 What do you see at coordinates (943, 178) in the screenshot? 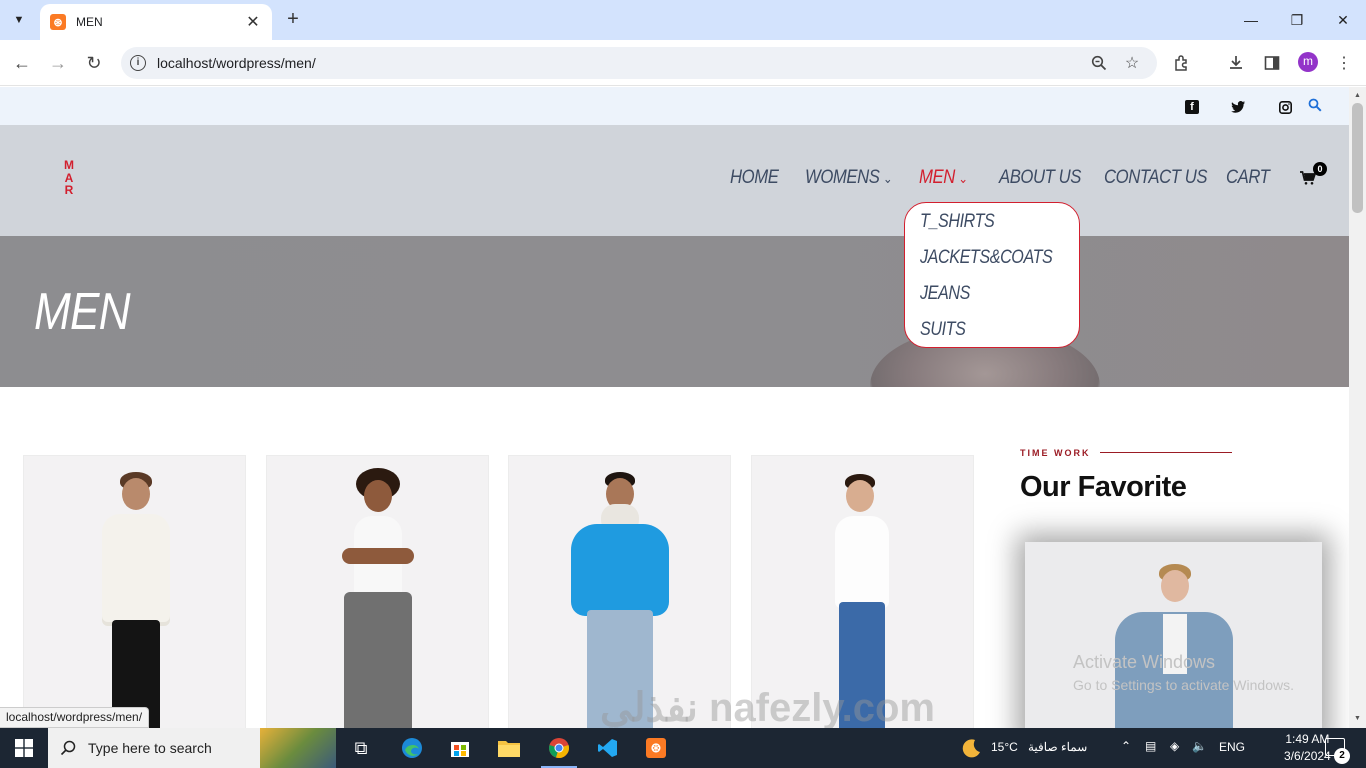
I see `nav-men: MEN ⌄` at bounding box center [943, 178].